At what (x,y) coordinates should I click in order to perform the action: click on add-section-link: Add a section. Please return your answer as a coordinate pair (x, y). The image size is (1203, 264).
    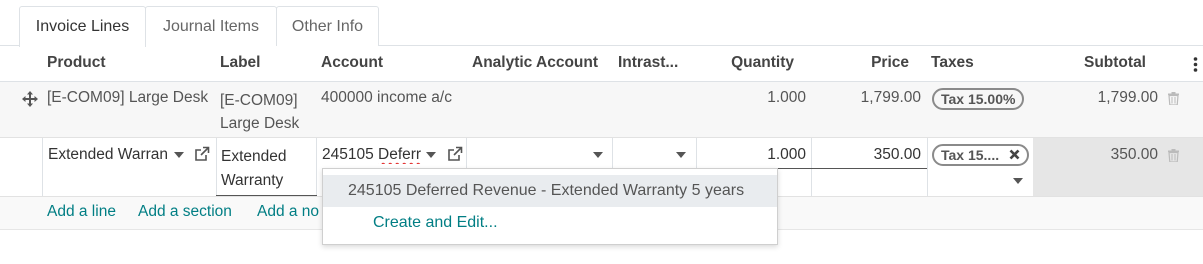
    Looking at the image, I should click on (185, 212).